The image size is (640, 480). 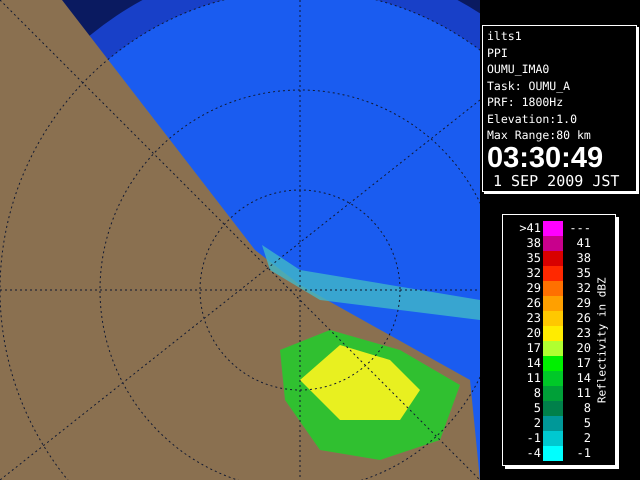 I want to click on info-line: Task: OUMU_A, so click(x=529, y=86).